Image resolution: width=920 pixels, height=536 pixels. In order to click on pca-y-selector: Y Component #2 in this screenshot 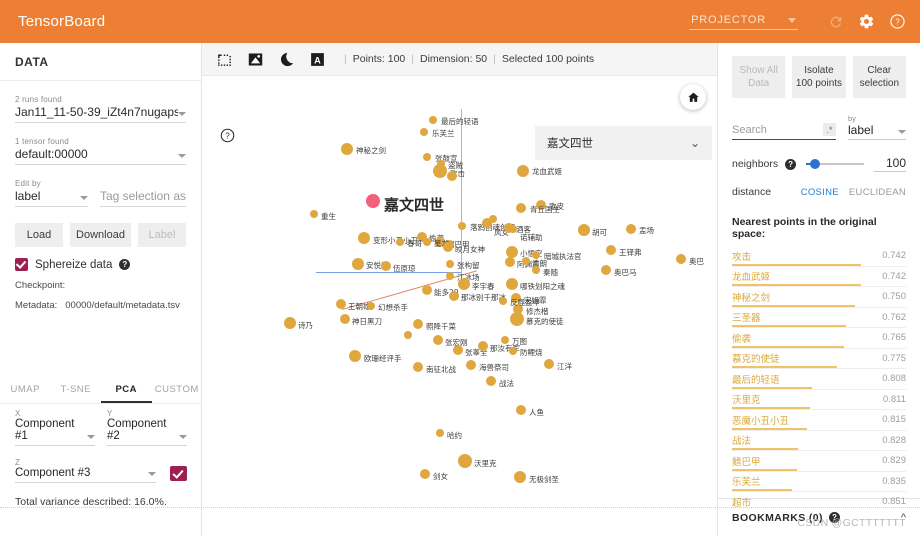, I will do `click(147, 427)`.